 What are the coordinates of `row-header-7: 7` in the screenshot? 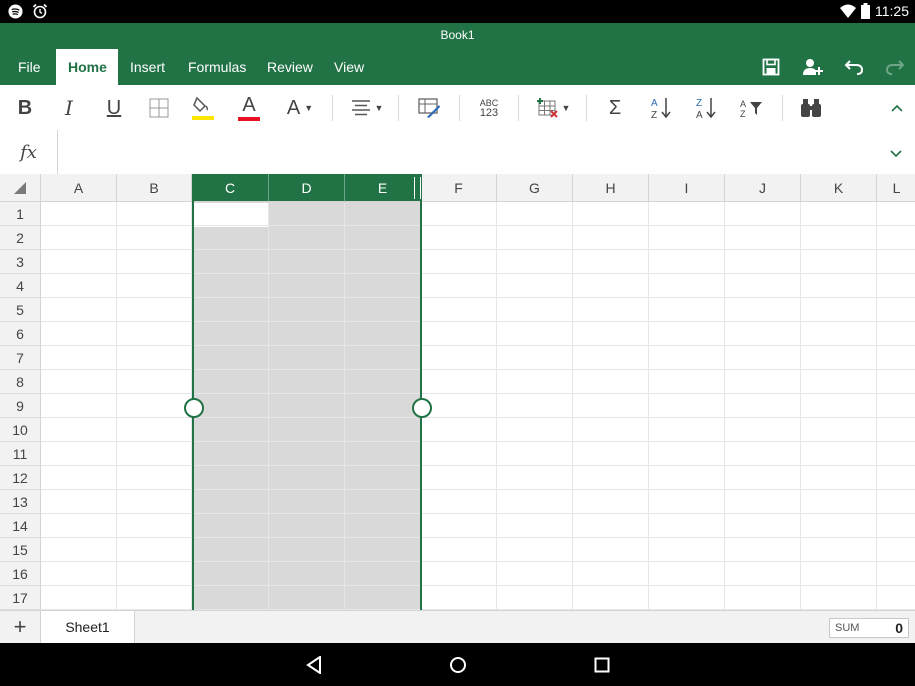 It's located at (20, 358).